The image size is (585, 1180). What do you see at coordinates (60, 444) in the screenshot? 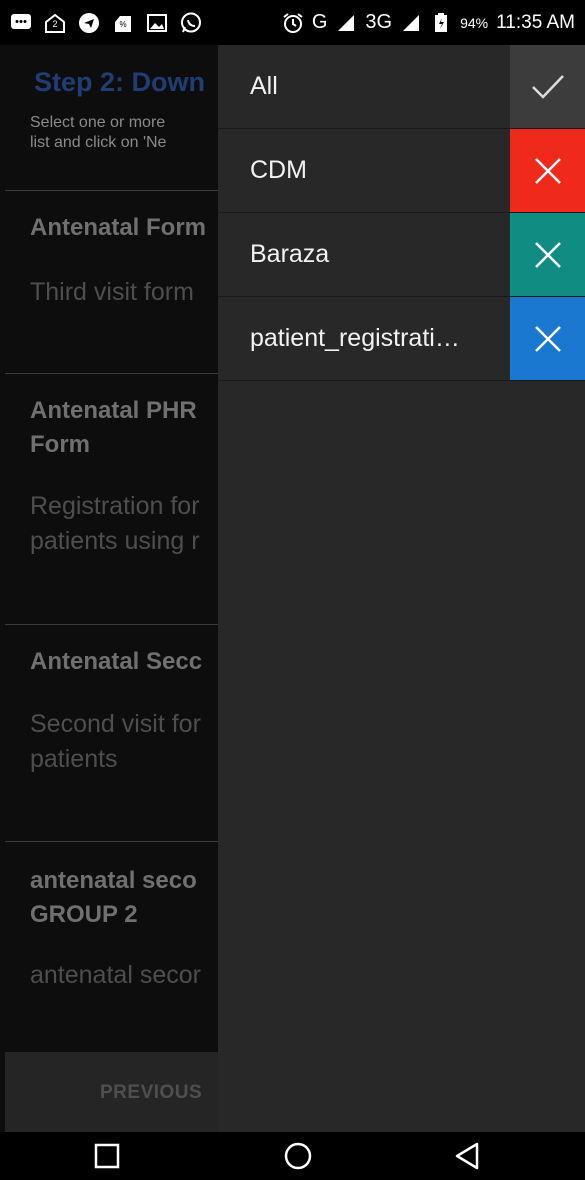
I see `form-title-line-2: Form` at bounding box center [60, 444].